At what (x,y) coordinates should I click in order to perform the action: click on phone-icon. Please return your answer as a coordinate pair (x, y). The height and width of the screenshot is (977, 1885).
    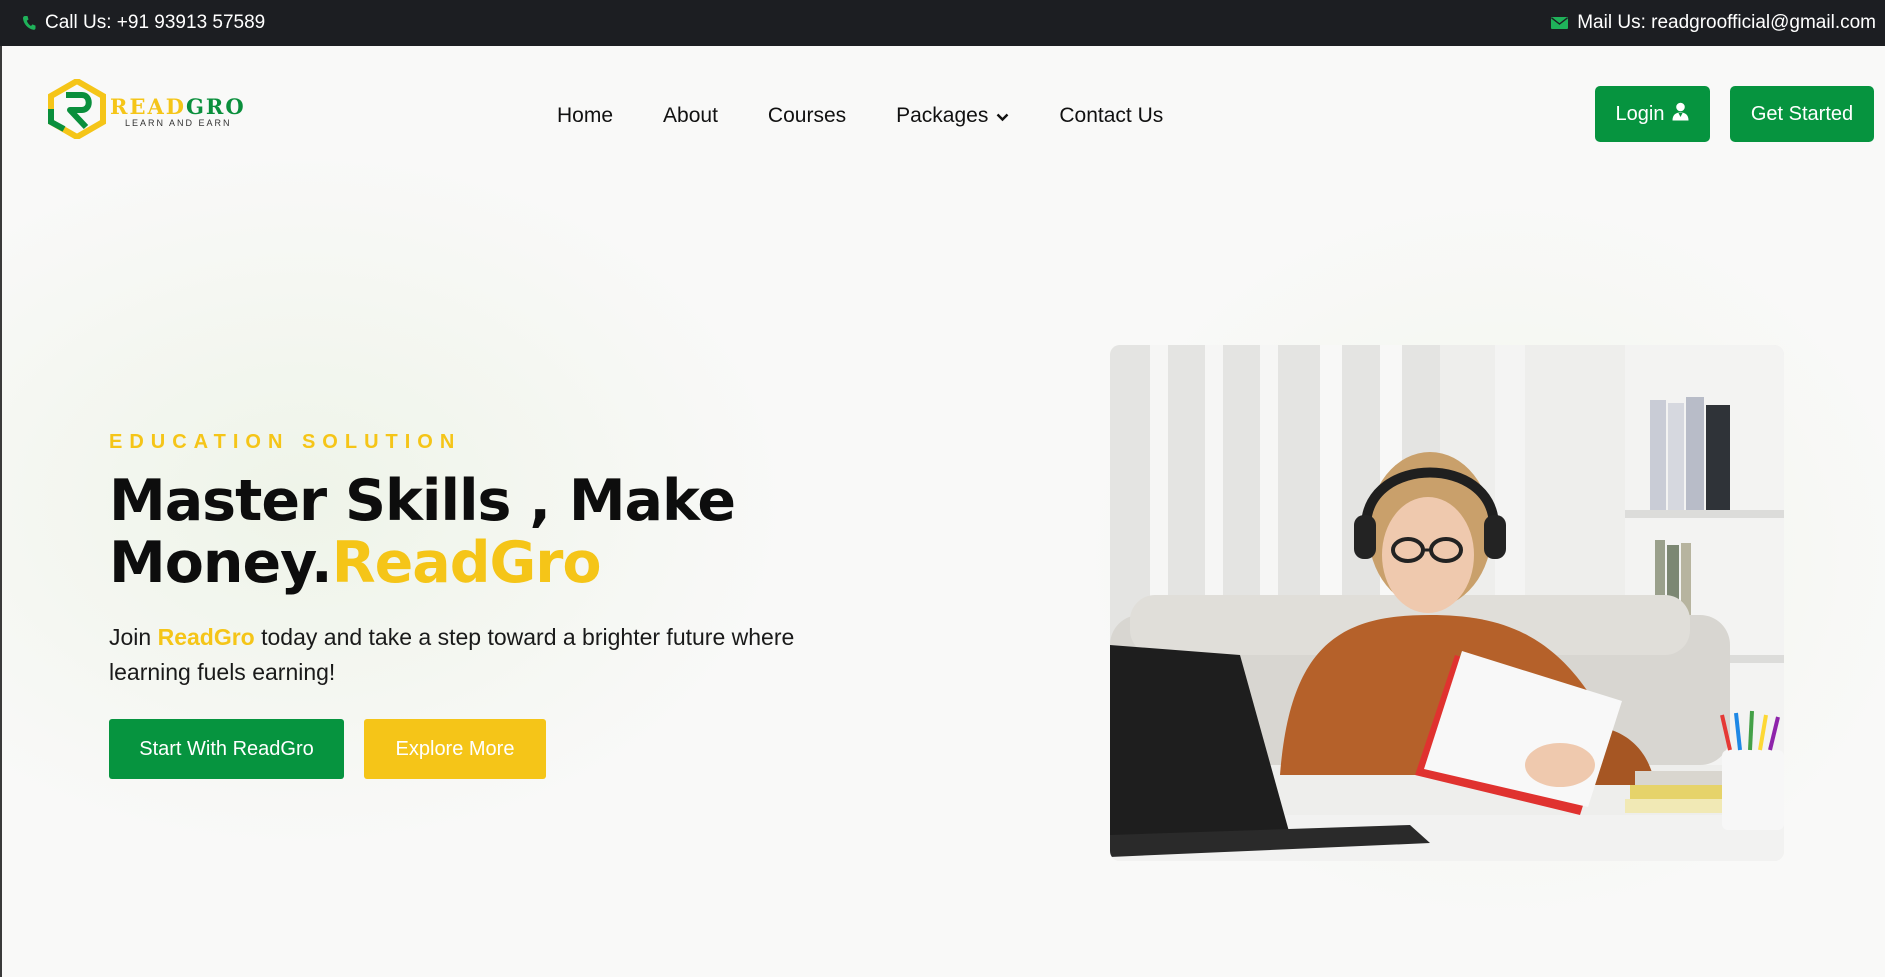
    Looking at the image, I should click on (29, 23).